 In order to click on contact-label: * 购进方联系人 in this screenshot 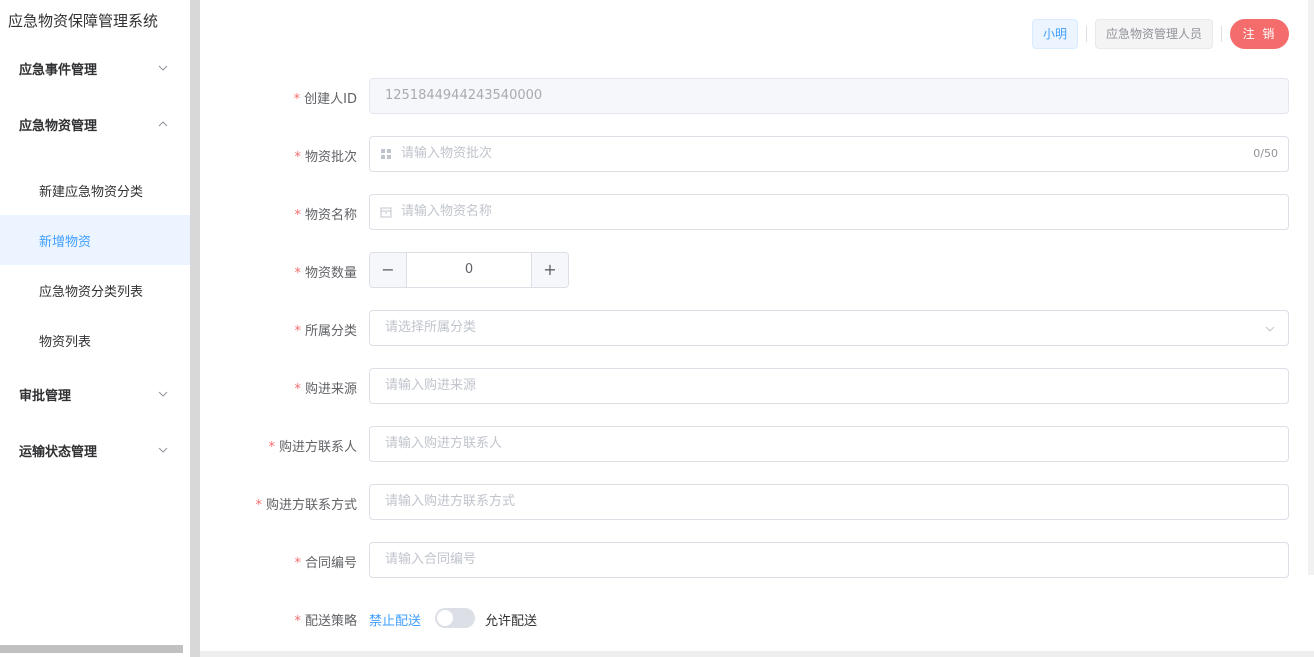, I will do `click(312, 445)`.